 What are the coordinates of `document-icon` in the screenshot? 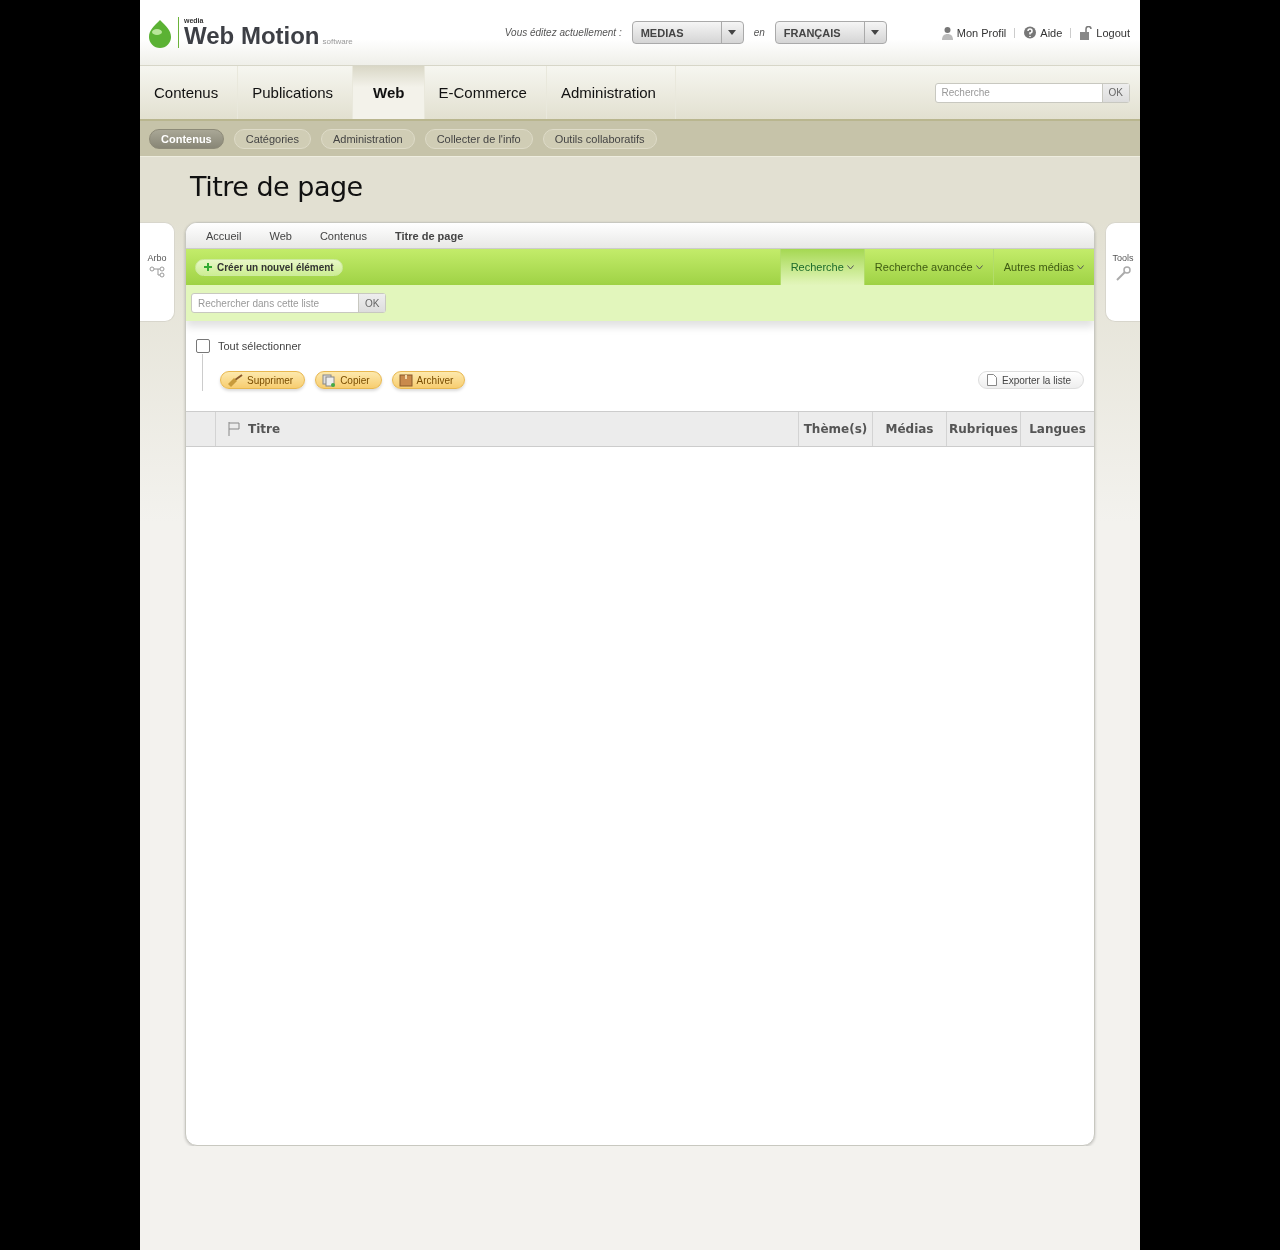 It's located at (992, 380).